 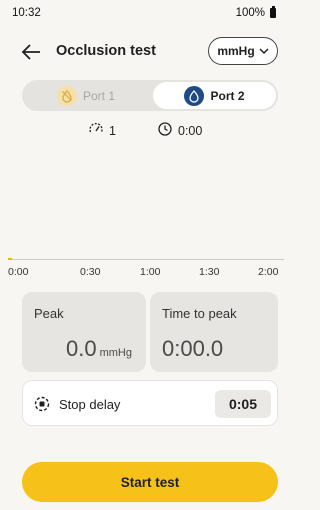 I want to click on status-time: 10:32, so click(x=26, y=13).